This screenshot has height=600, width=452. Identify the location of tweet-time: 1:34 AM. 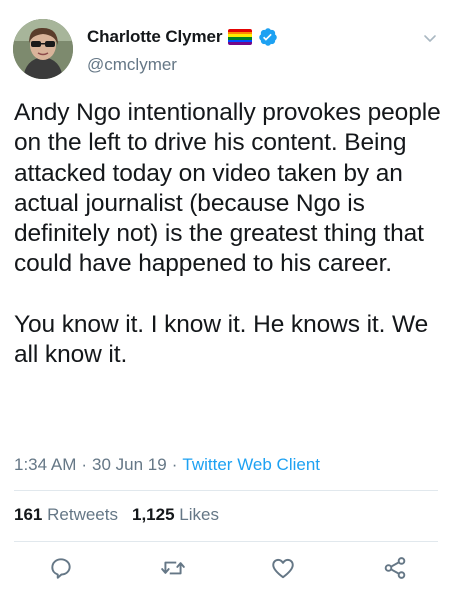
(45, 465).